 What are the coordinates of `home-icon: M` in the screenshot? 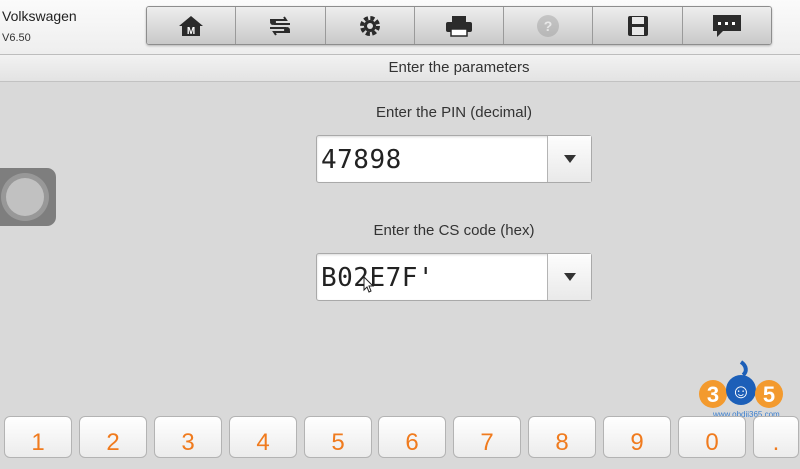 It's located at (191, 26).